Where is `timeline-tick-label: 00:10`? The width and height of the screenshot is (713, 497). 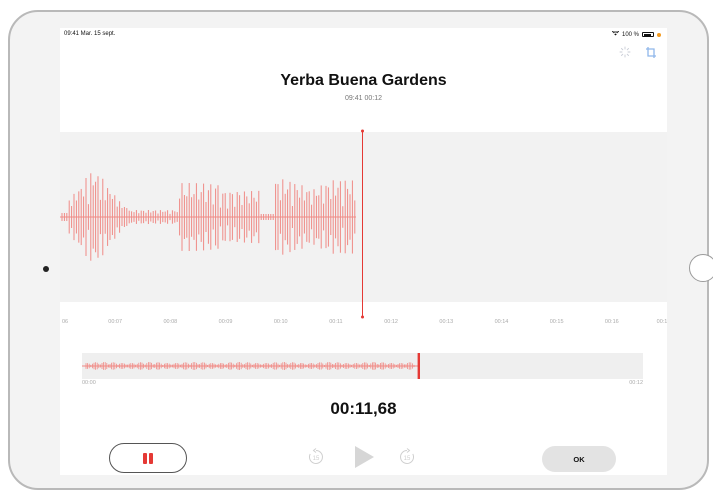
timeline-tick-label: 00:10 is located at coordinates (280, 322).